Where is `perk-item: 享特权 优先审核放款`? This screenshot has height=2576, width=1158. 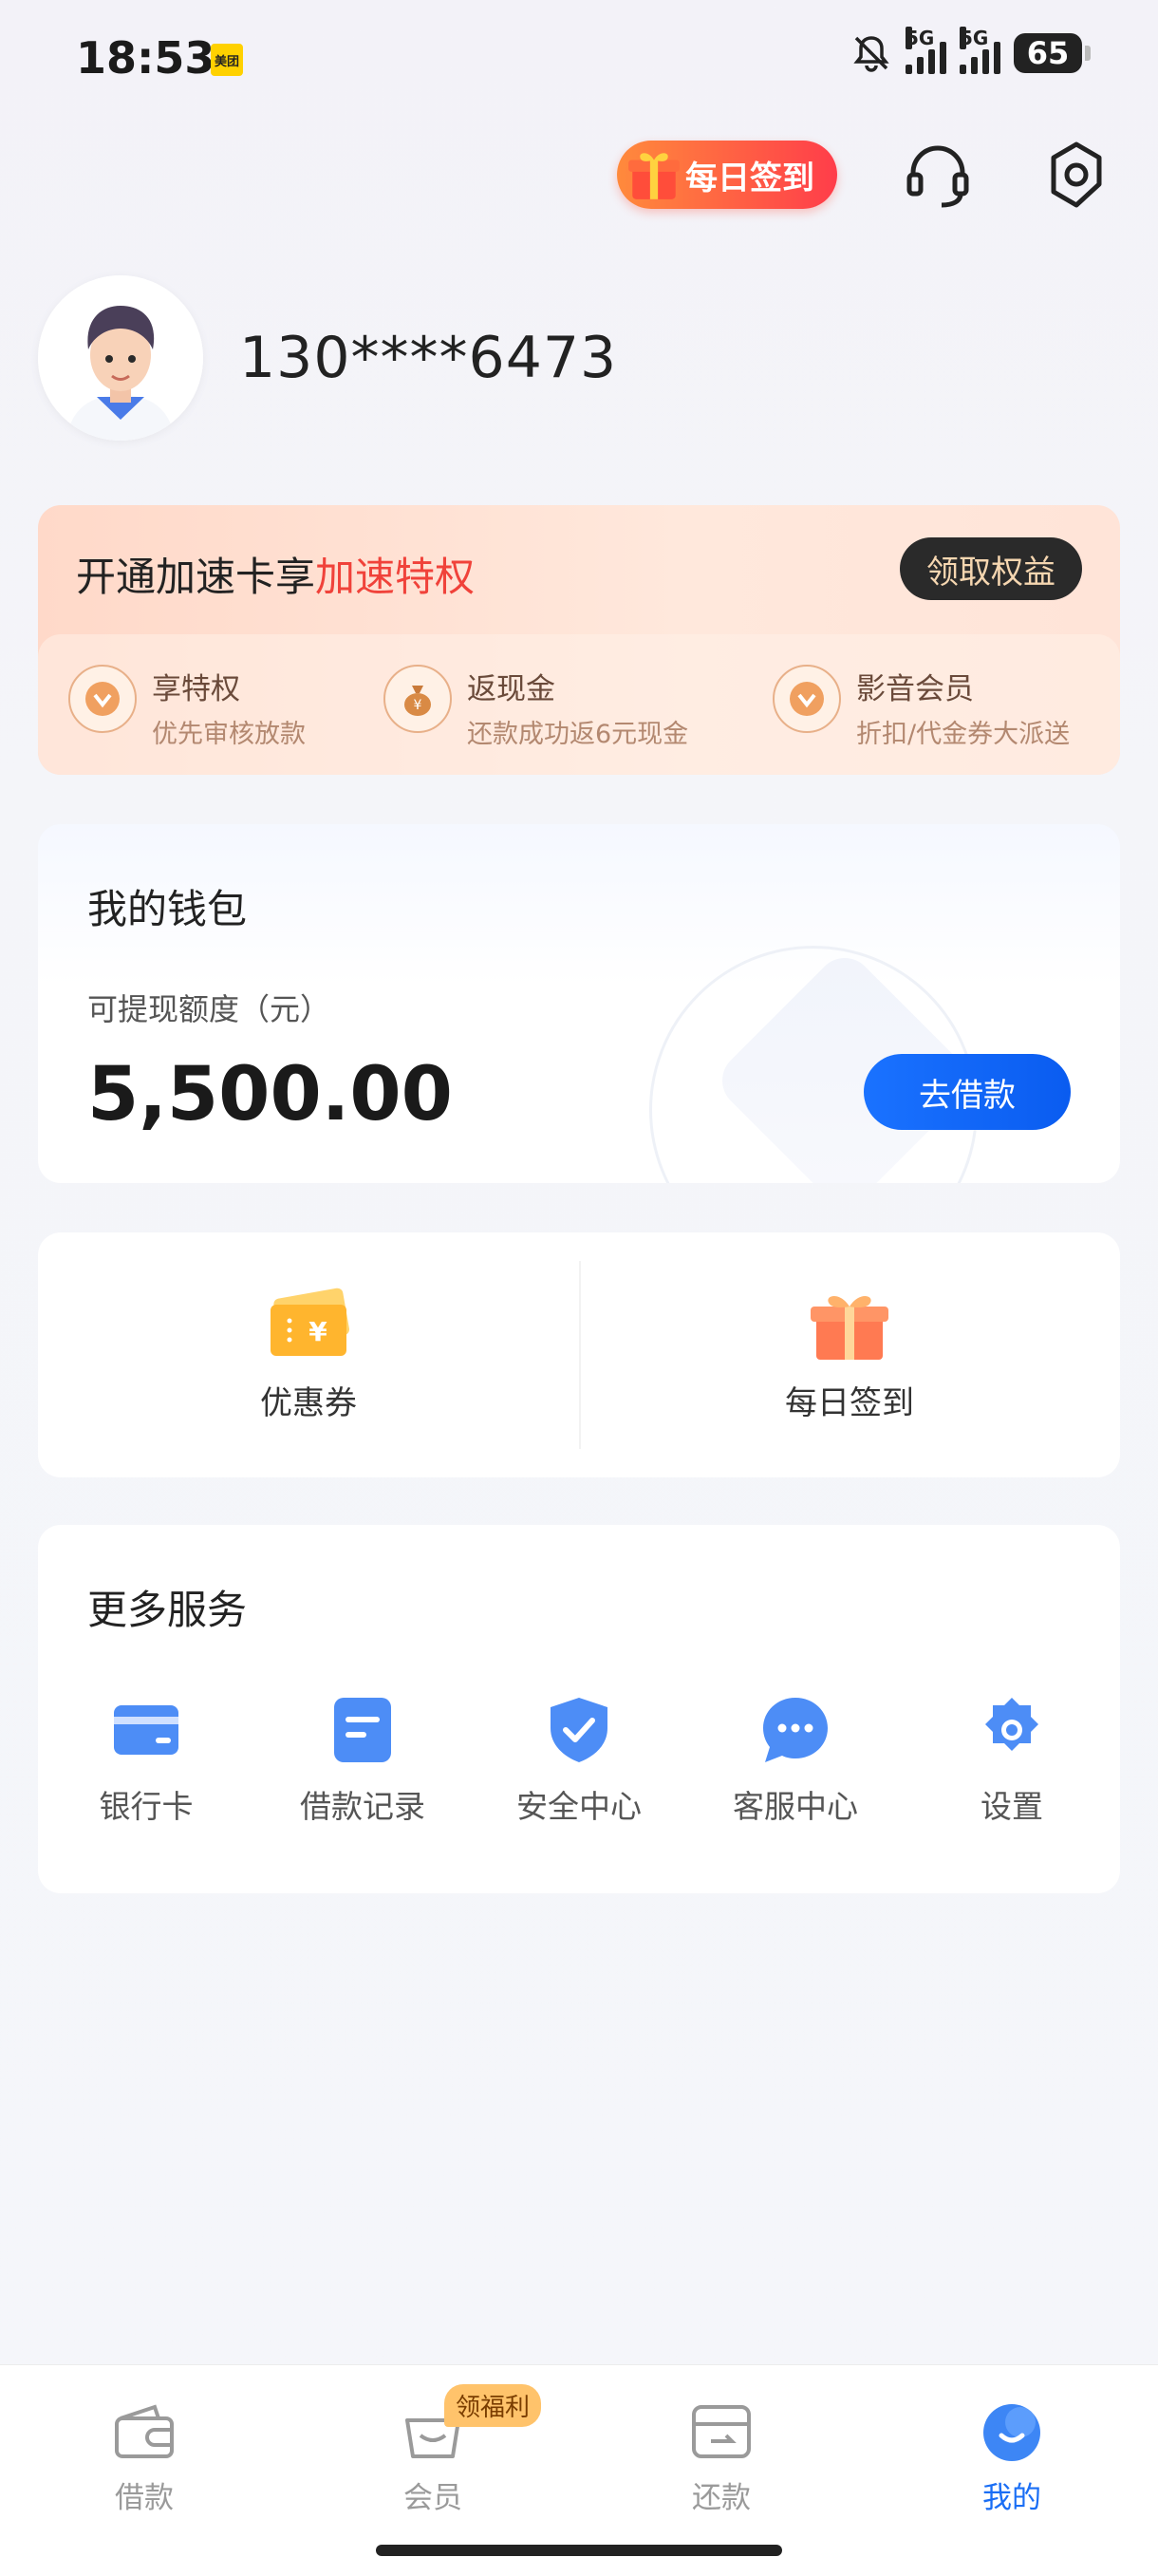
perk-item: 享特权 优先审核放款 is located at coordinates (187, 707).